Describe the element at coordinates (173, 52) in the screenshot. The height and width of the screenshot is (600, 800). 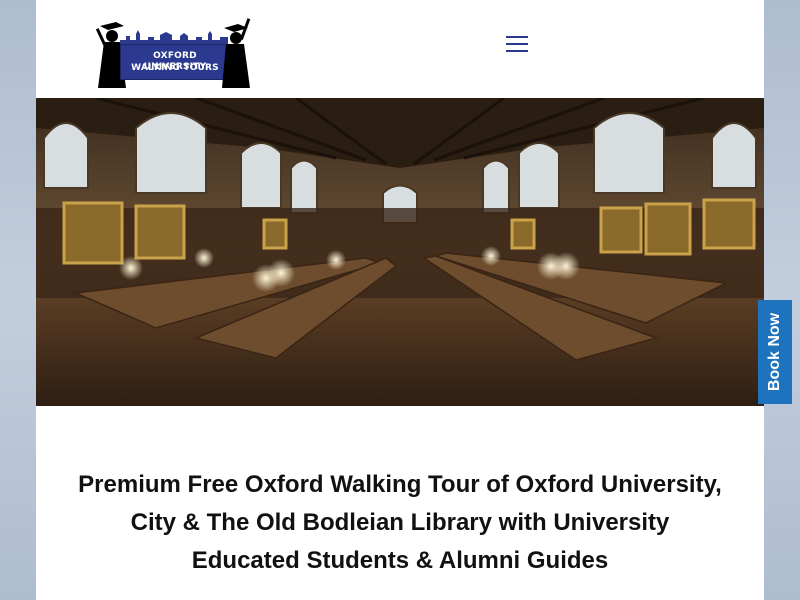
I see `site-logo: OXFORD UNIVERSITY WALKING TOURS` at that location.